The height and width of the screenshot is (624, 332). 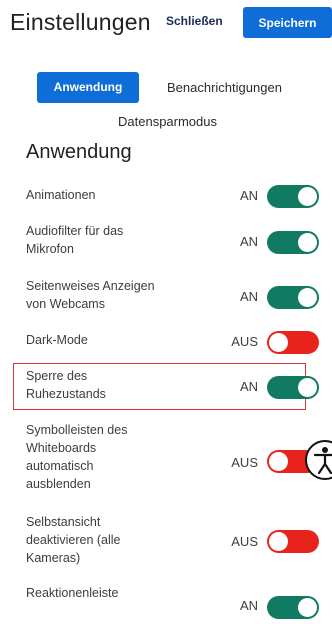 What do you see at coordinates (166, 200) in the screenshot?
I see `setting-row-animationen: Animationen AN` at bounding box center [166, 200].